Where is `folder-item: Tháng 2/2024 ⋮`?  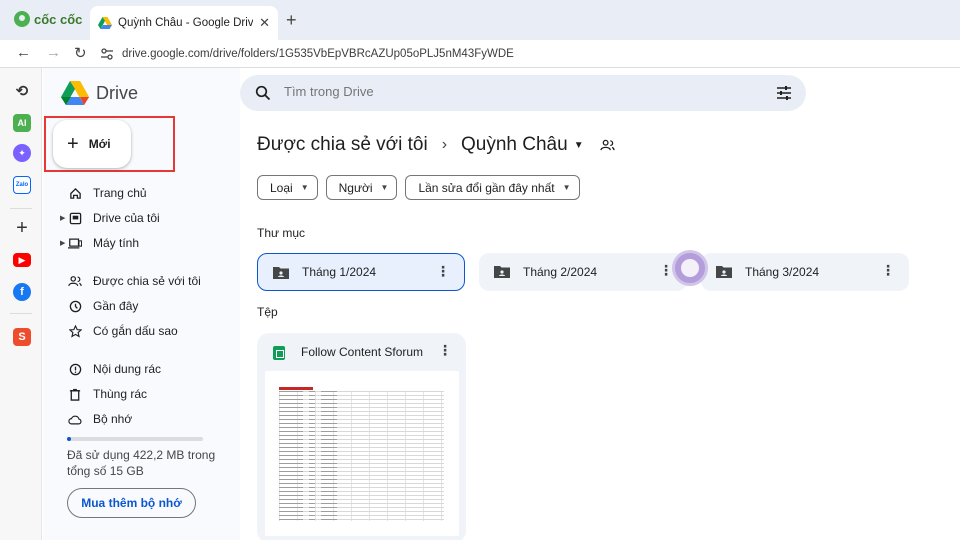
folder-item: Tháng 2/2024 ⋮ is located at coordinates (583, 272).